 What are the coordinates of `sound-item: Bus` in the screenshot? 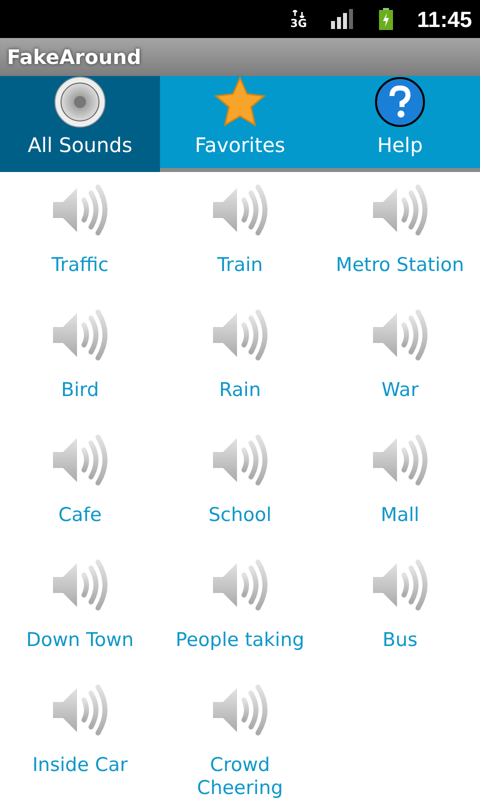 It's located at (400, 609).